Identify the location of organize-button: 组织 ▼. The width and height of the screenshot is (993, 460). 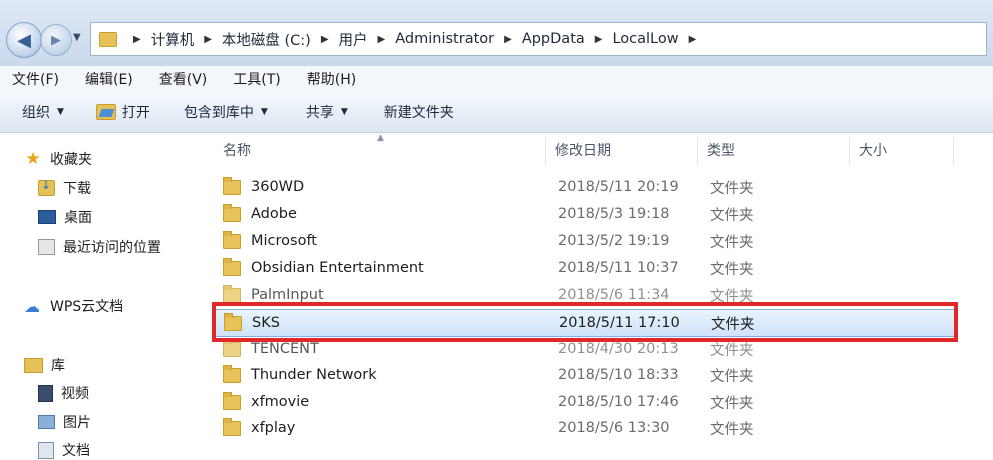
(43, 112).